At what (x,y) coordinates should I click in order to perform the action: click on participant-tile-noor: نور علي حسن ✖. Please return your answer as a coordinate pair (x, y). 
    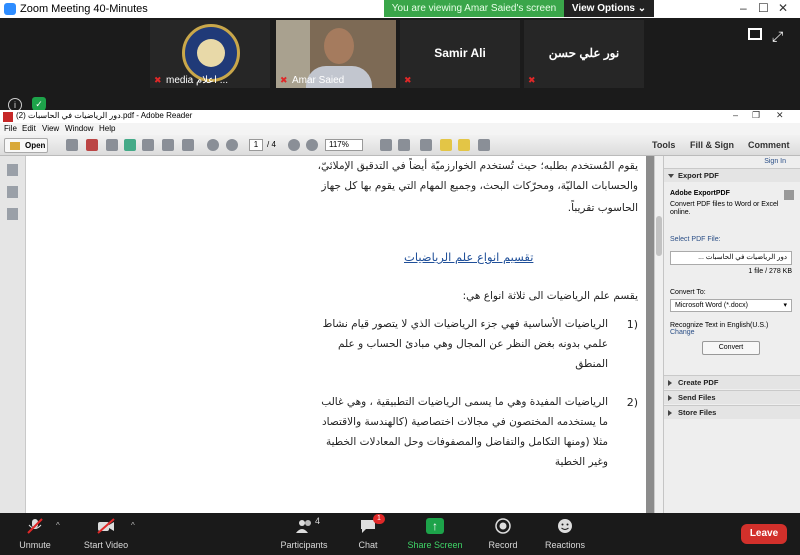
    Looking at the image, I should click on (584, 54).